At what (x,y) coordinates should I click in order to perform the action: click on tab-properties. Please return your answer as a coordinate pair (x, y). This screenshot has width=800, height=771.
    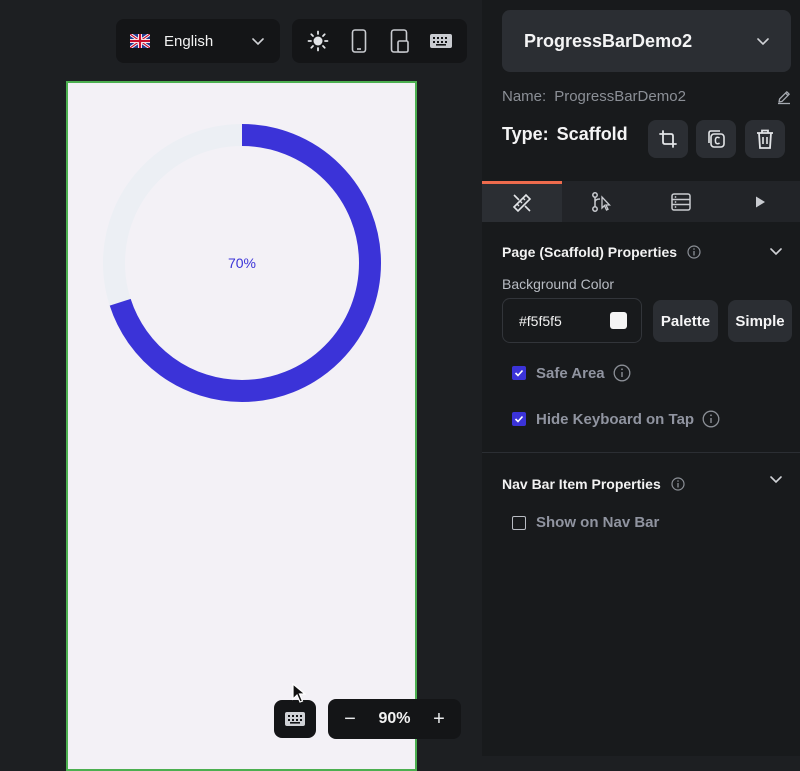
    Looking at the image, I should click on (522, 201).